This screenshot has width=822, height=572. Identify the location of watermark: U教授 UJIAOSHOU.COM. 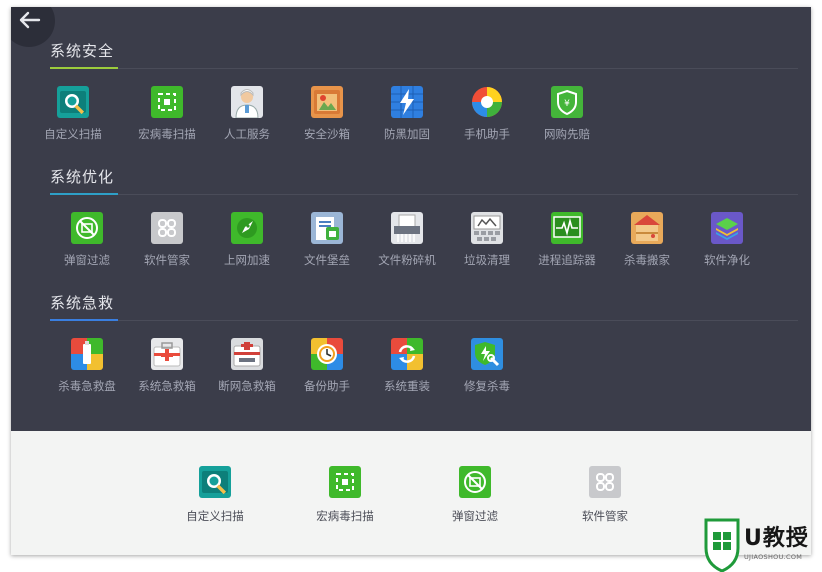
(762, 545).